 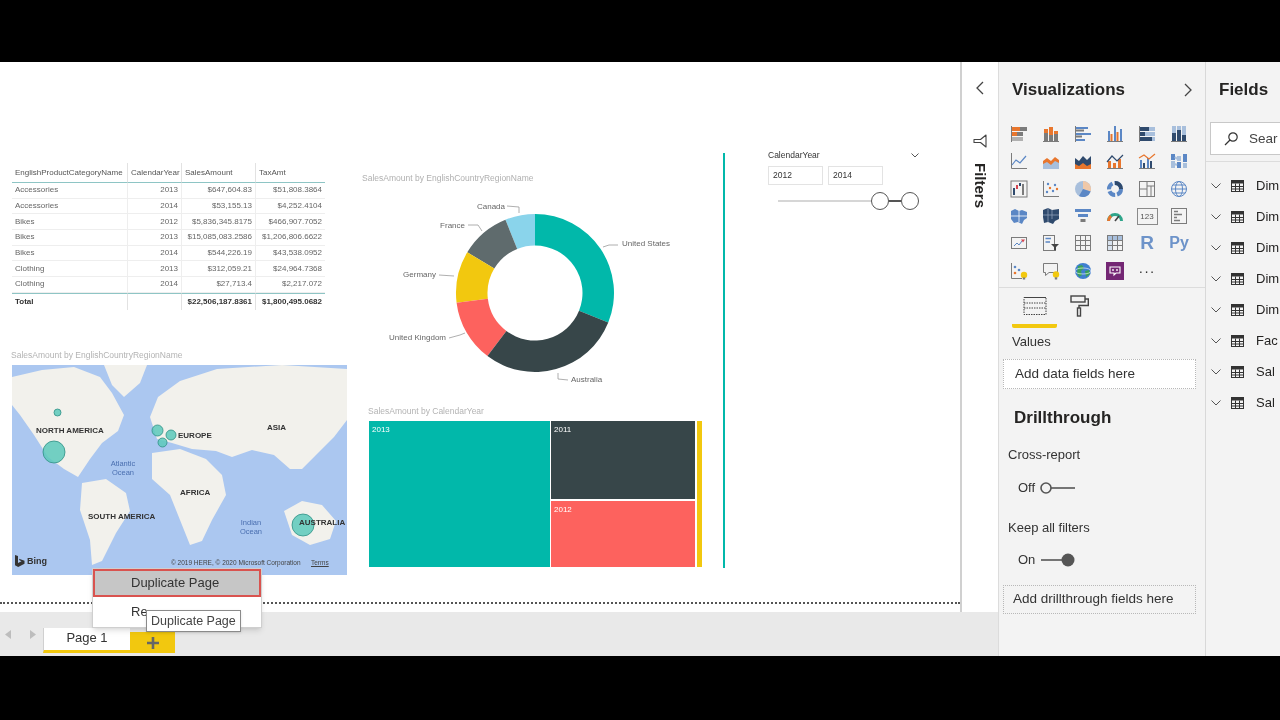 I want to click on chevron-left-icon, so click(x=980, y=88).